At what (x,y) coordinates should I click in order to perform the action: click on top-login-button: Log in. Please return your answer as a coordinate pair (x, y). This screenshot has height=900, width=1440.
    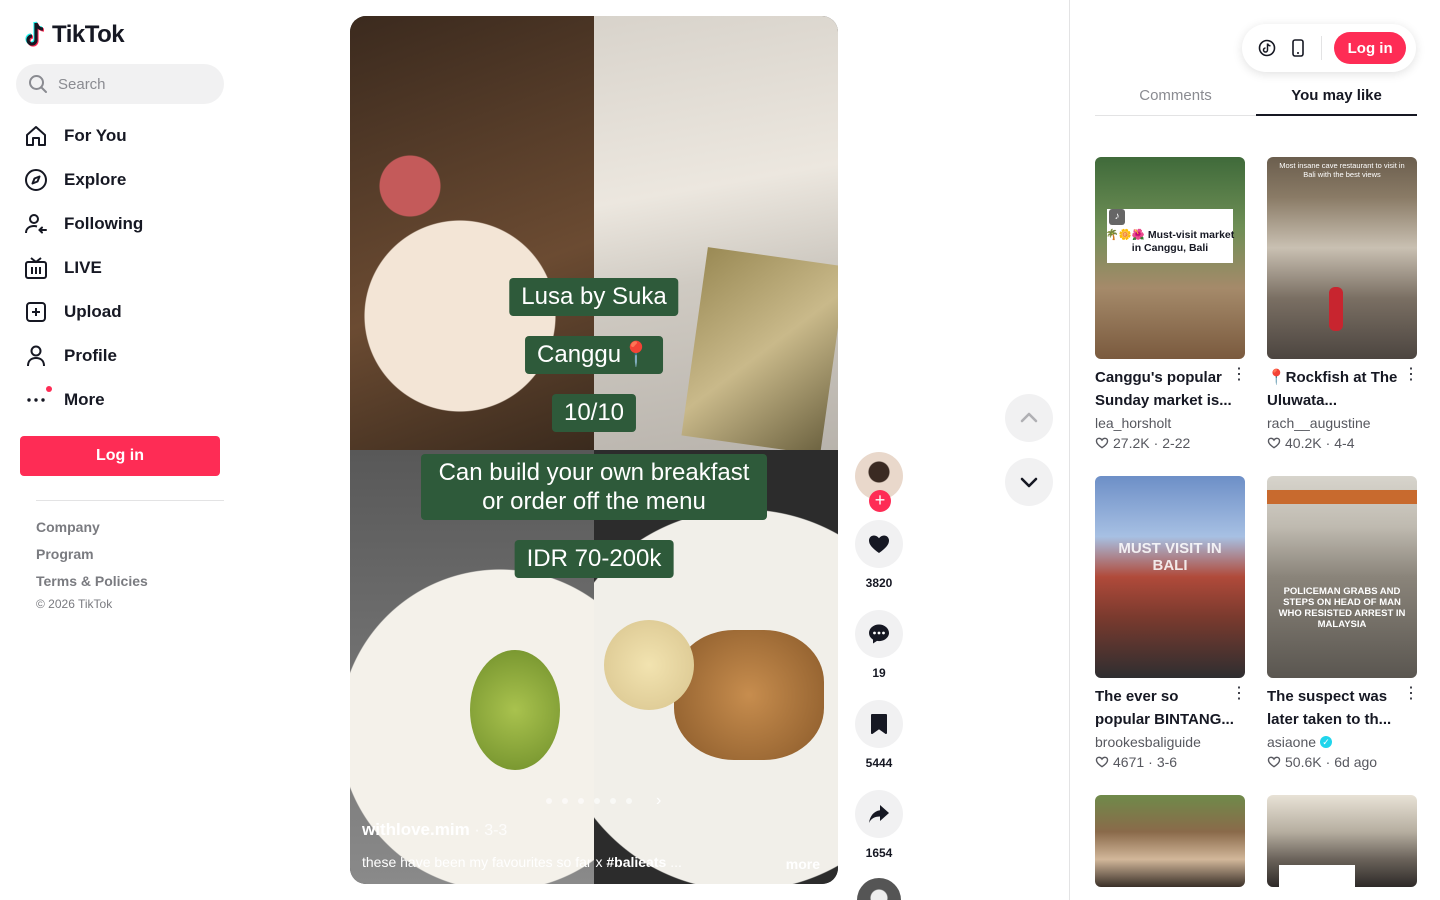
    Looking at the image, I should click on (1370, 48).